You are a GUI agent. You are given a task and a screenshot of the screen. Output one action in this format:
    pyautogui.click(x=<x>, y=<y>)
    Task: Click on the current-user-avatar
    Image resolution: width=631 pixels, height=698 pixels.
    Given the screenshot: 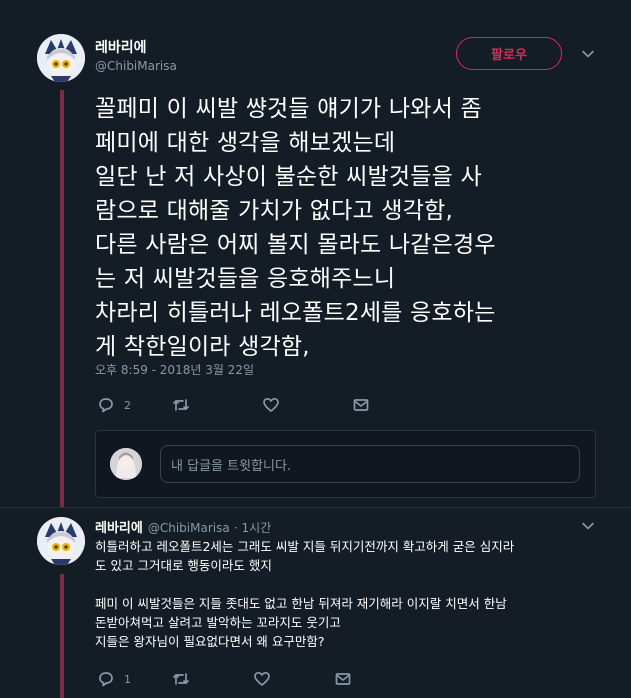 What is the action you would take?
    pyautogui.click(x=126, y=464)
    